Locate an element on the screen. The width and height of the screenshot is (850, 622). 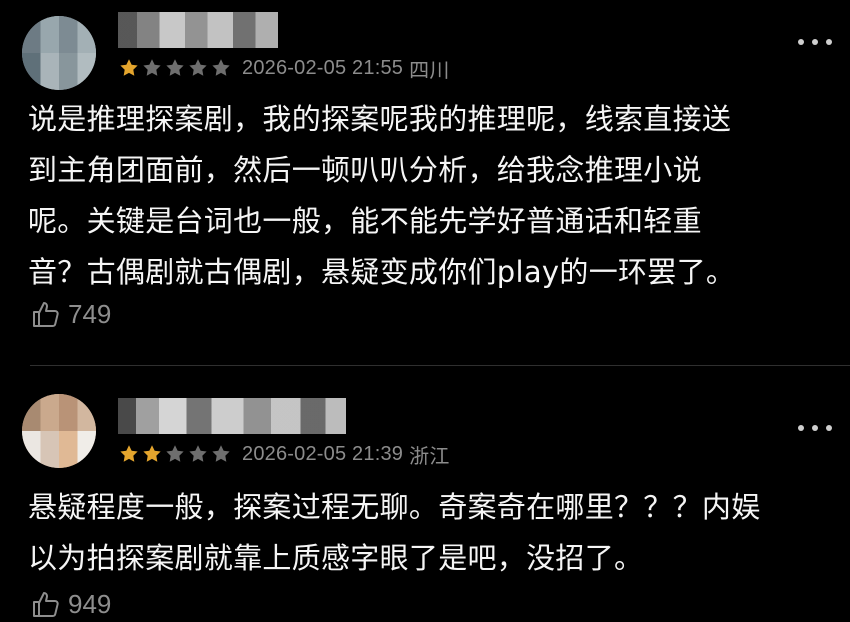
review-meta: 2026-02-05 21:39 浙江 is located at coordinates (284, 455).